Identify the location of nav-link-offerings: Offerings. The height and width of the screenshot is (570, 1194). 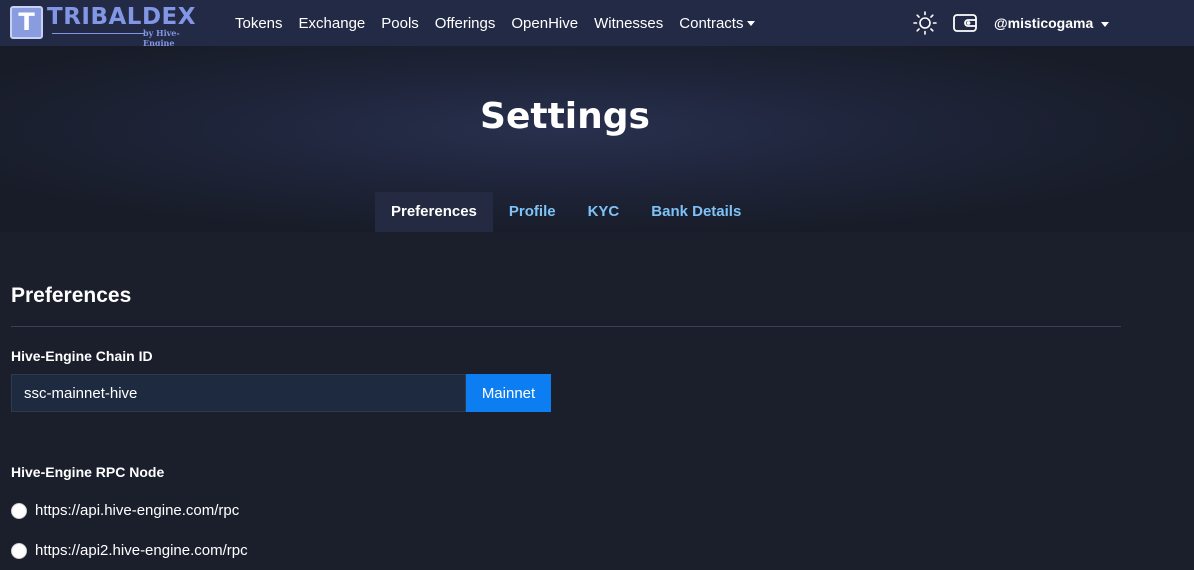
(465, 23).